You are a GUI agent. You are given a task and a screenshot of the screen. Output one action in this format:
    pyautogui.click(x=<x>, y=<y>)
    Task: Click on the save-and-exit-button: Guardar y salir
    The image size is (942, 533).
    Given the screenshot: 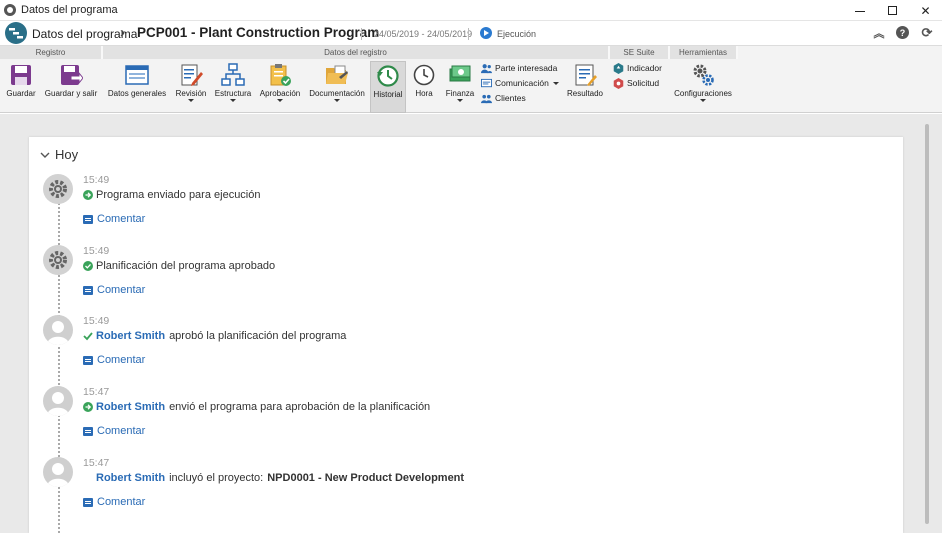 What is the action you would take?
    pyautogui.click(x=71, y=87)
    